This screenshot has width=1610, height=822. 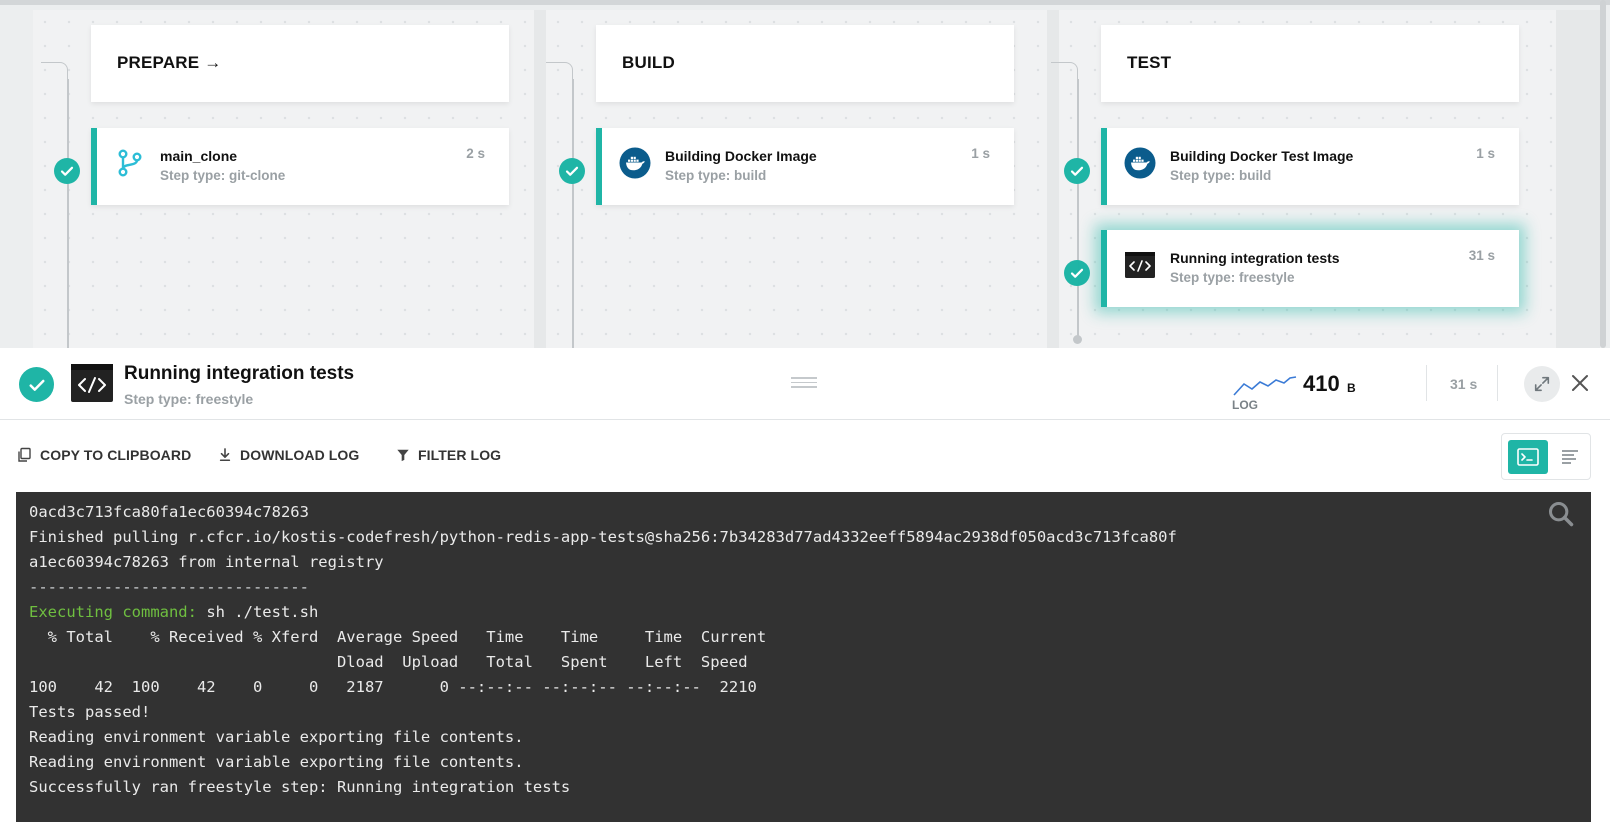 What do you see at coordinates (803, 612) in the screenshot?
I see `log-line-exec: Executing command: sh ./test.sh` at bounding box center [803, 612].